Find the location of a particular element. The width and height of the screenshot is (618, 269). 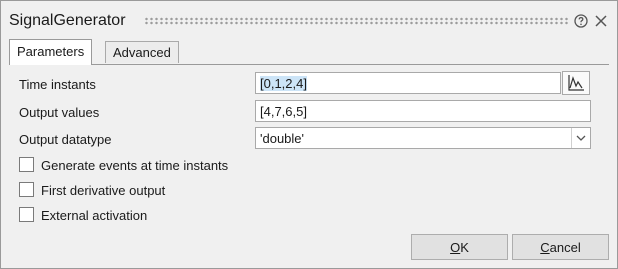

plot-icon is located at coordinates (576, 83).